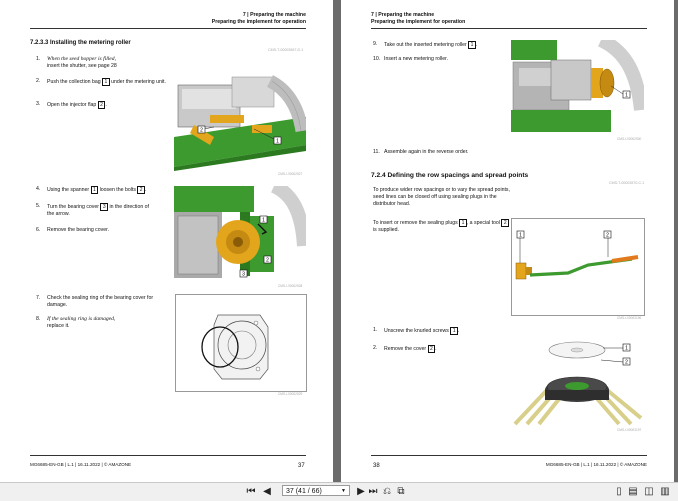 The image size is (678, 501). What do you see at coordinates (241, 343) in the screenshot?
I see `figure-sealing-ring` at bounding box center [241, 343].